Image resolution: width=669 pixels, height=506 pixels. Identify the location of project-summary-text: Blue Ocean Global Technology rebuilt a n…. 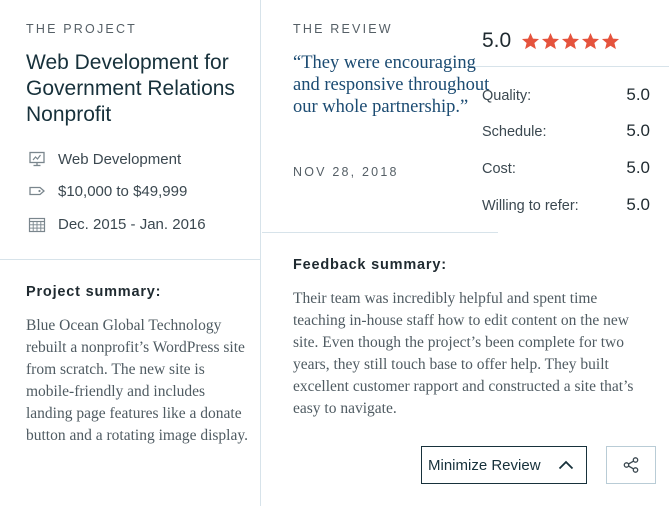
(137, 380).